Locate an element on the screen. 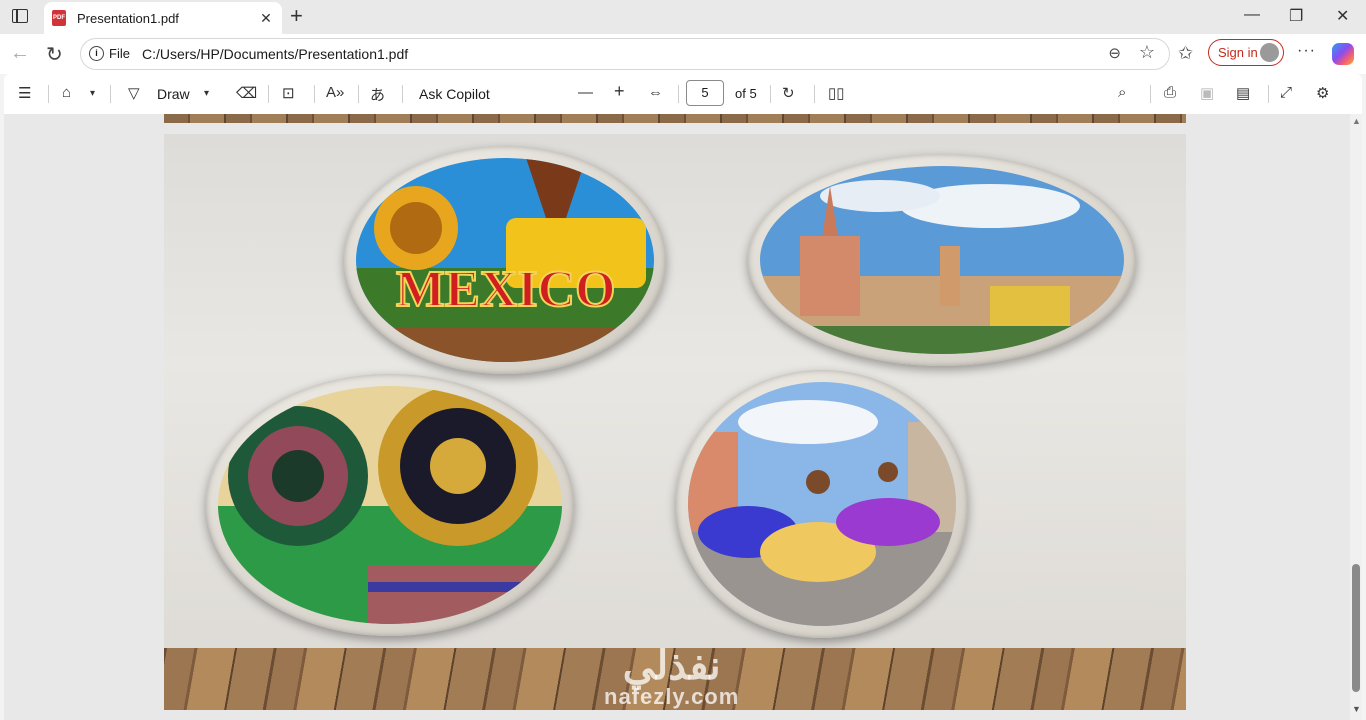  draw-icon: ▽ is located at coordinates (134, 93).